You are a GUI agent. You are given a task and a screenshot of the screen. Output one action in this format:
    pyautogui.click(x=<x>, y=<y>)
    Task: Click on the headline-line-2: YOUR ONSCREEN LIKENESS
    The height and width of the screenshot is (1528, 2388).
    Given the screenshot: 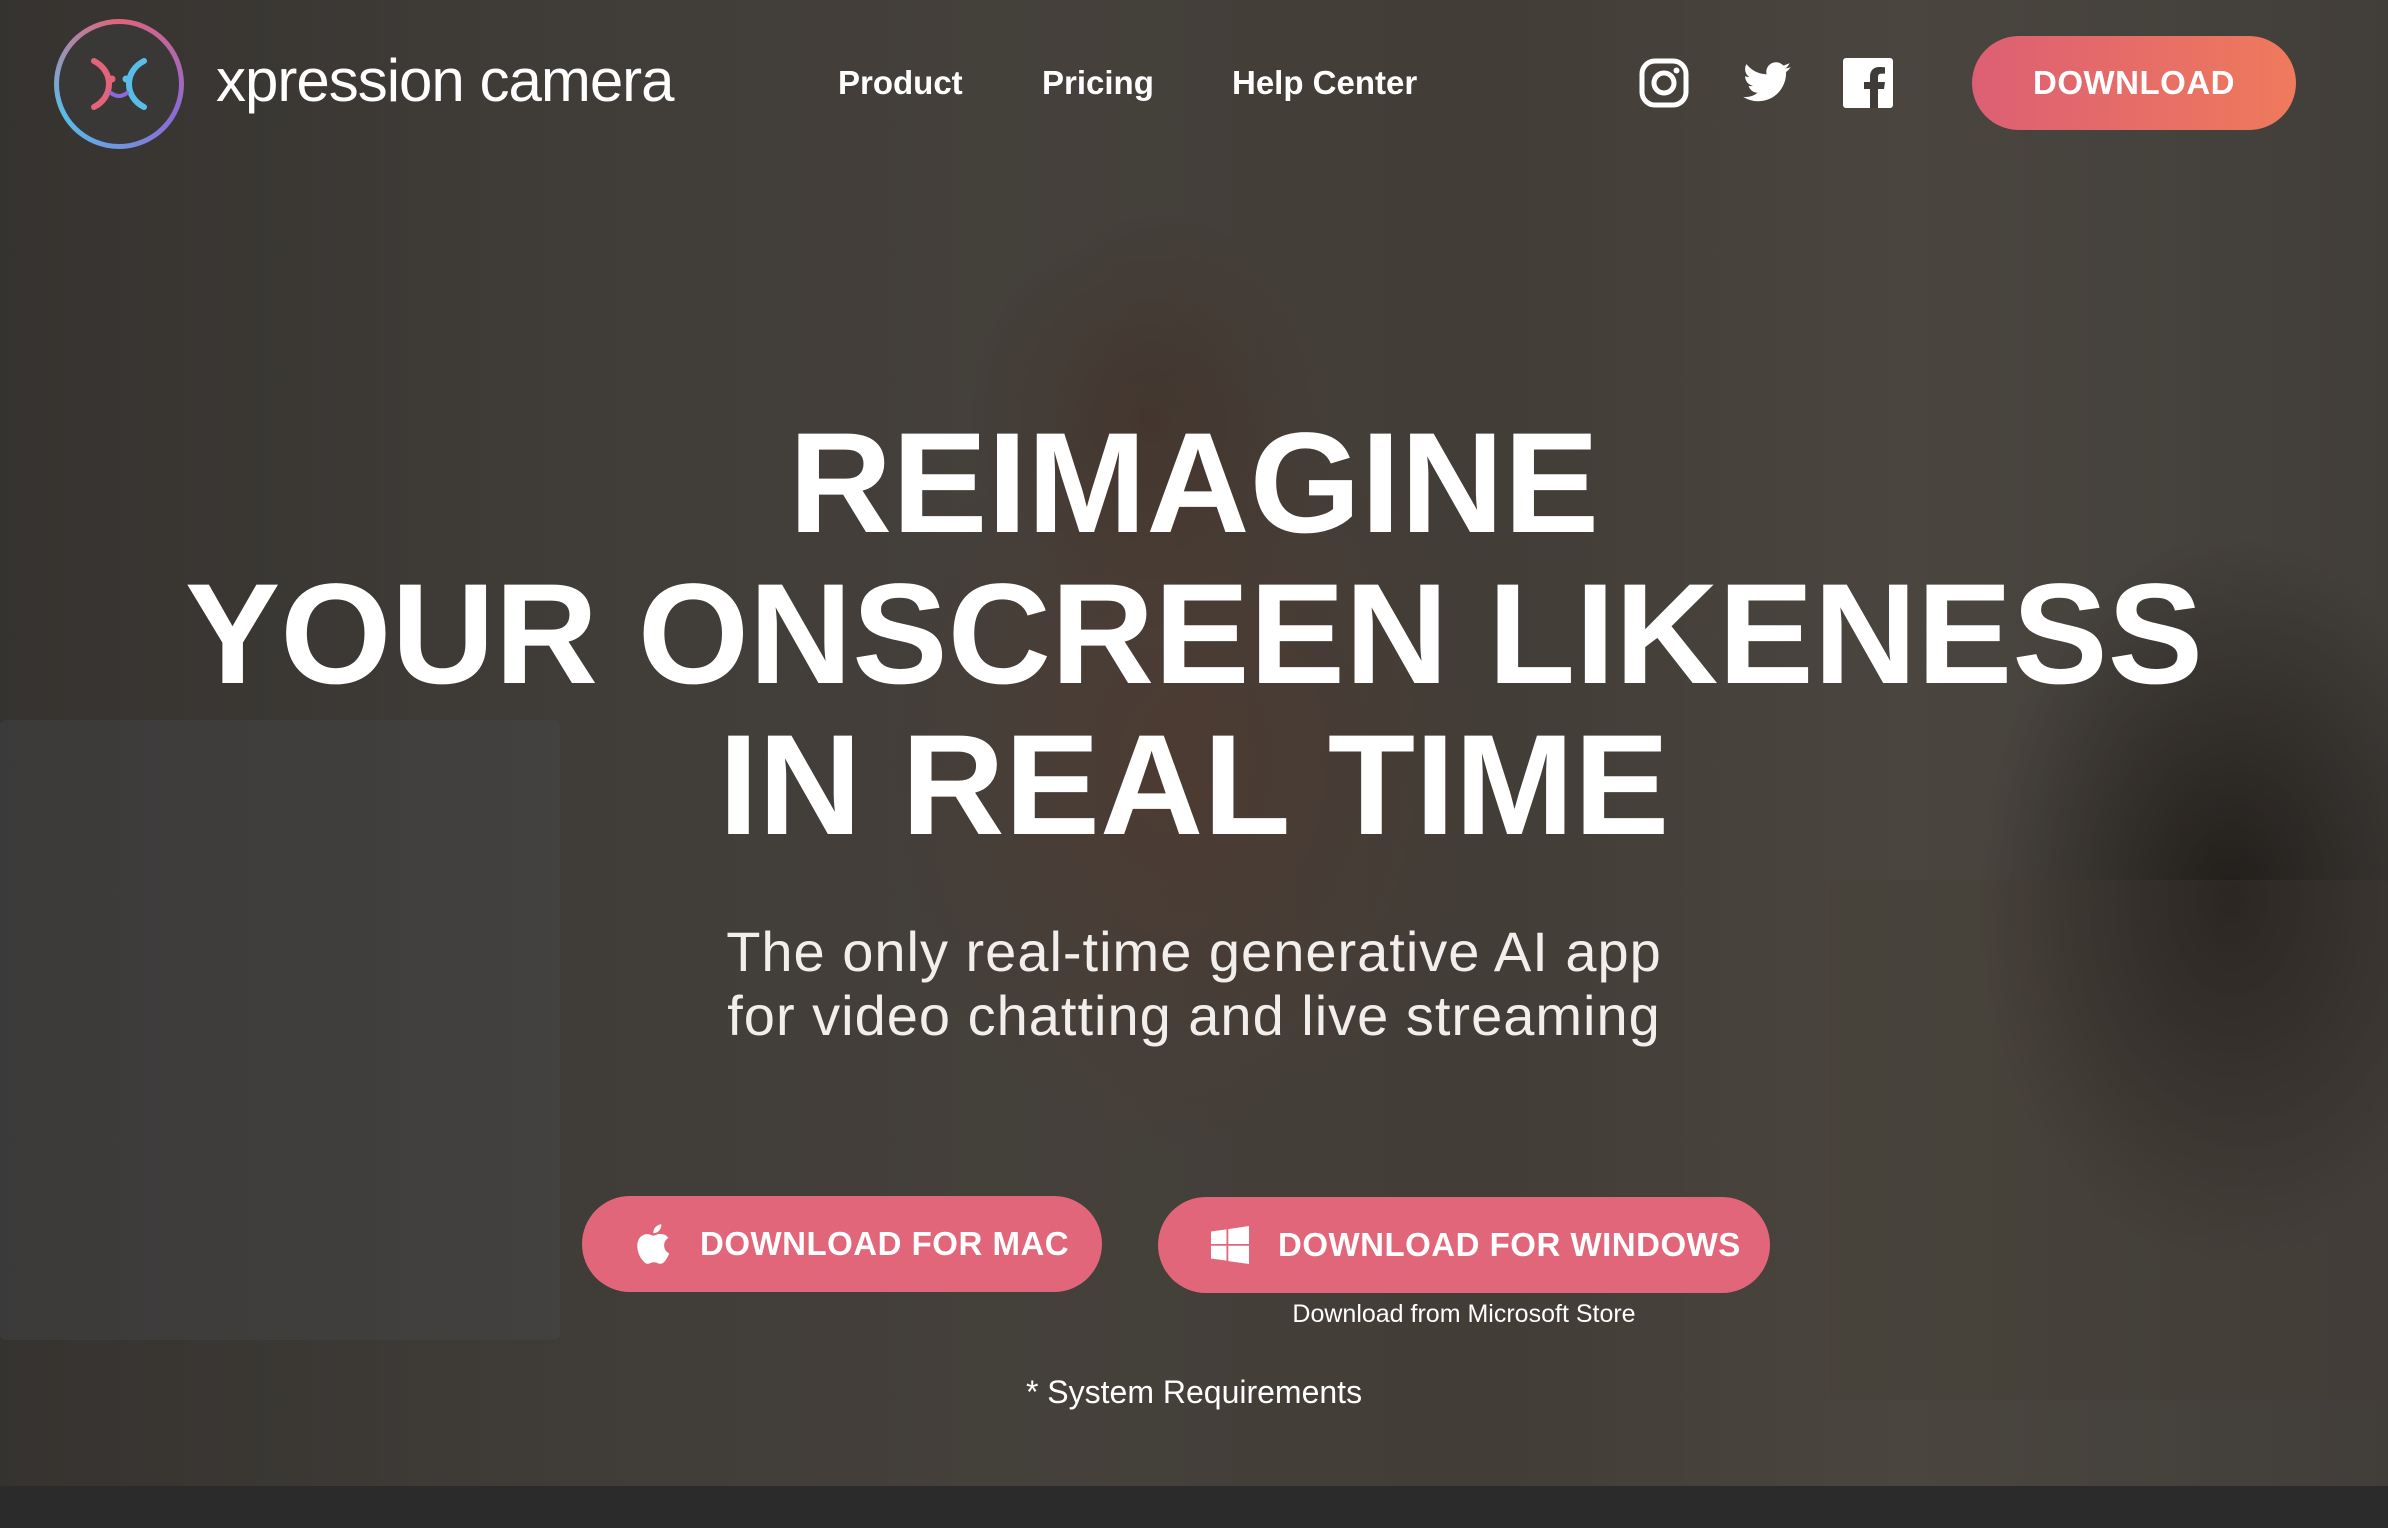 What is the action you would take?
    pyautogui.click(x=1194, y=634)
    